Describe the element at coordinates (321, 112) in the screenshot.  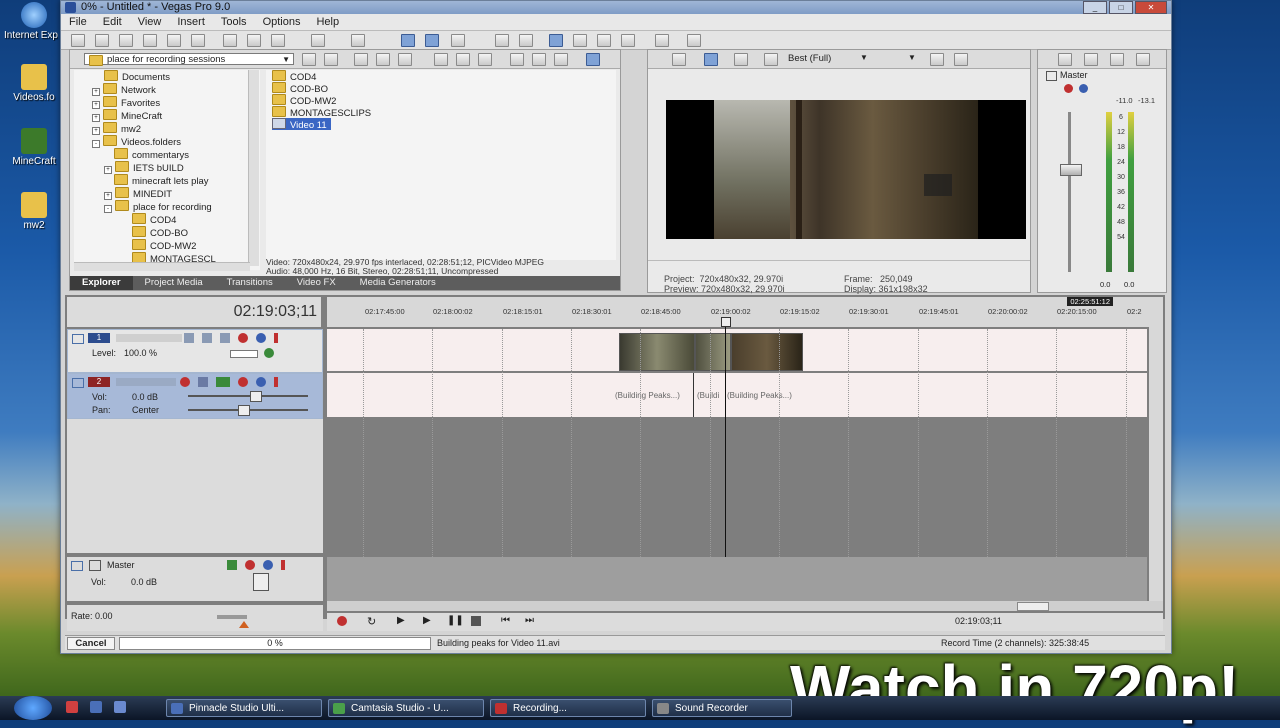
I see `file-item: MONTAGESCLIPS` at that location.